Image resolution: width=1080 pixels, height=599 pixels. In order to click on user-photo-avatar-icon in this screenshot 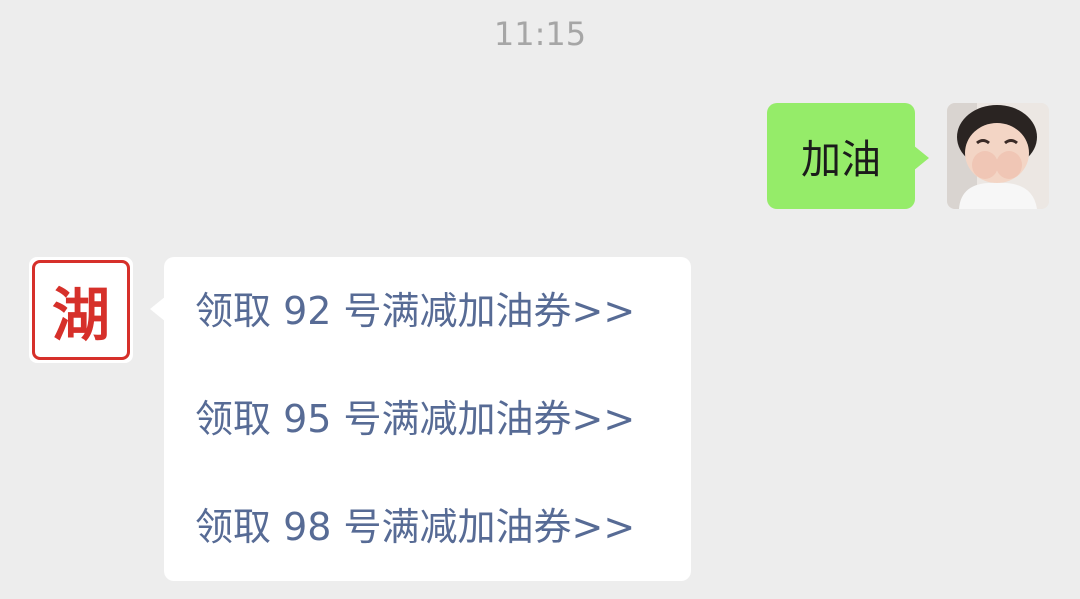, I will do `click(998, 156)`.